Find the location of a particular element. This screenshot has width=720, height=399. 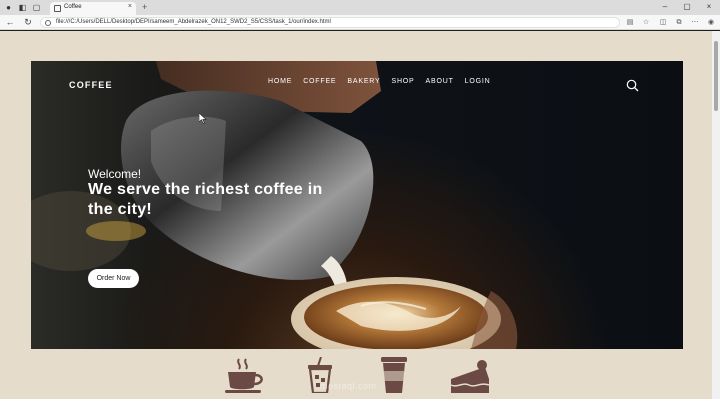

reader-view-icon: ▤ is located at coordinates (630, 23).